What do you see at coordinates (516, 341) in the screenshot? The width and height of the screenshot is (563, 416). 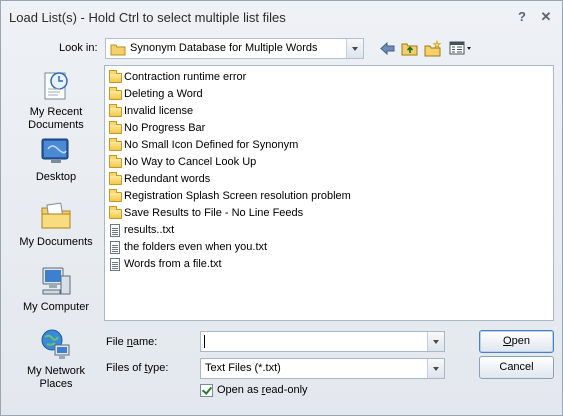 I see `open-button: Open` at bounding box center [516, 341].